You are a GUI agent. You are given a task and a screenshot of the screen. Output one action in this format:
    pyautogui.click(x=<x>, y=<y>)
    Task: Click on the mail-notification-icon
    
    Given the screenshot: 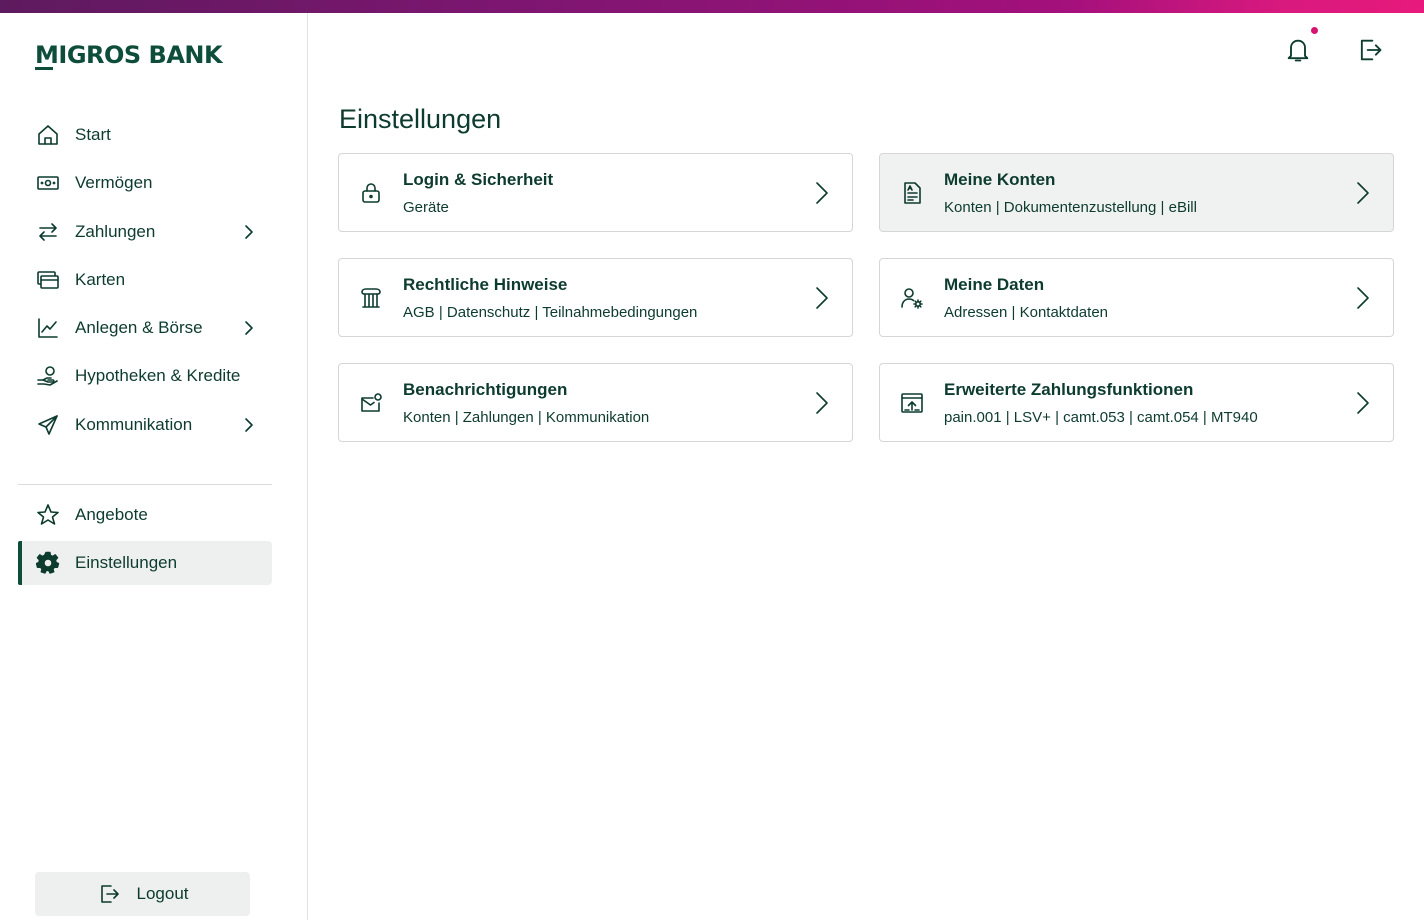 What is the action you would take?
    pyautogui.click(x=371, y=402)
    